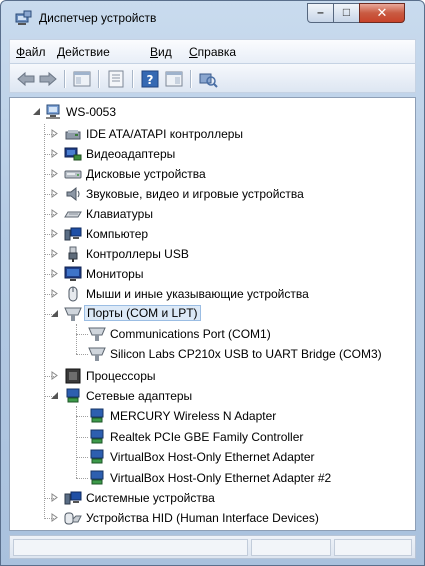 This screenshot has width=425, height=566. Describe the element at coordinates (174, 79) in the screenshot. I see `view-icon` at that location.